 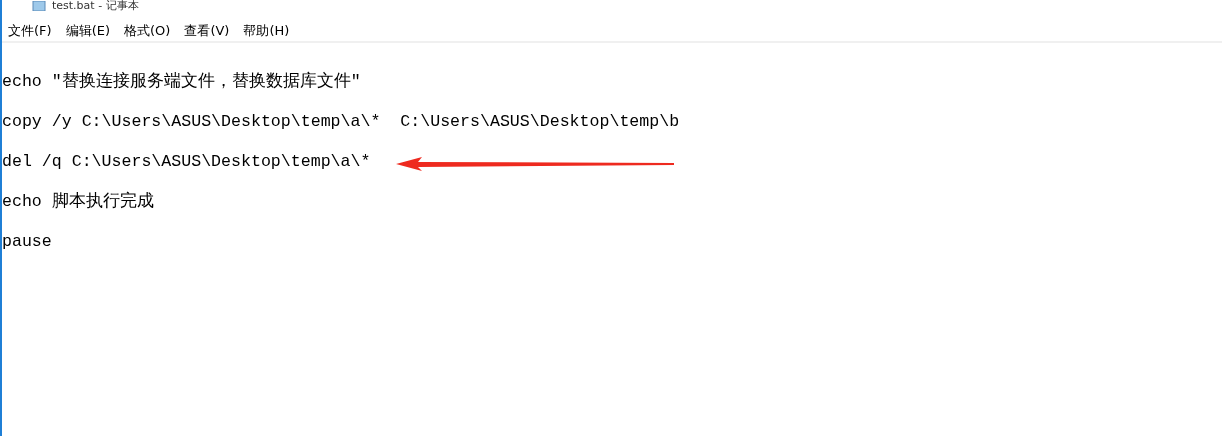 I want to click on menu-item: 文件(F), so click(x=30, y=30).